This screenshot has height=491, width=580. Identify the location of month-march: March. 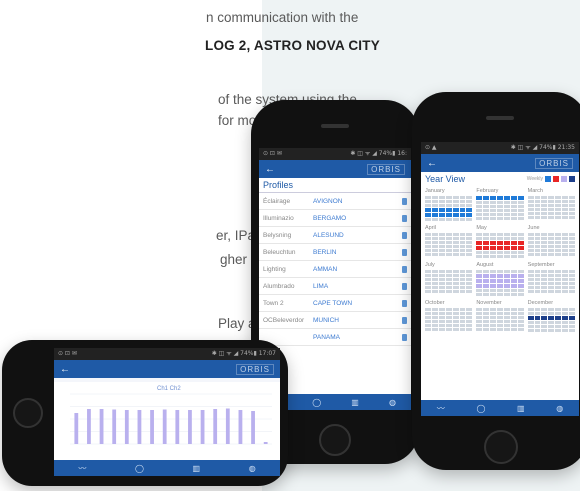
(551, 204).